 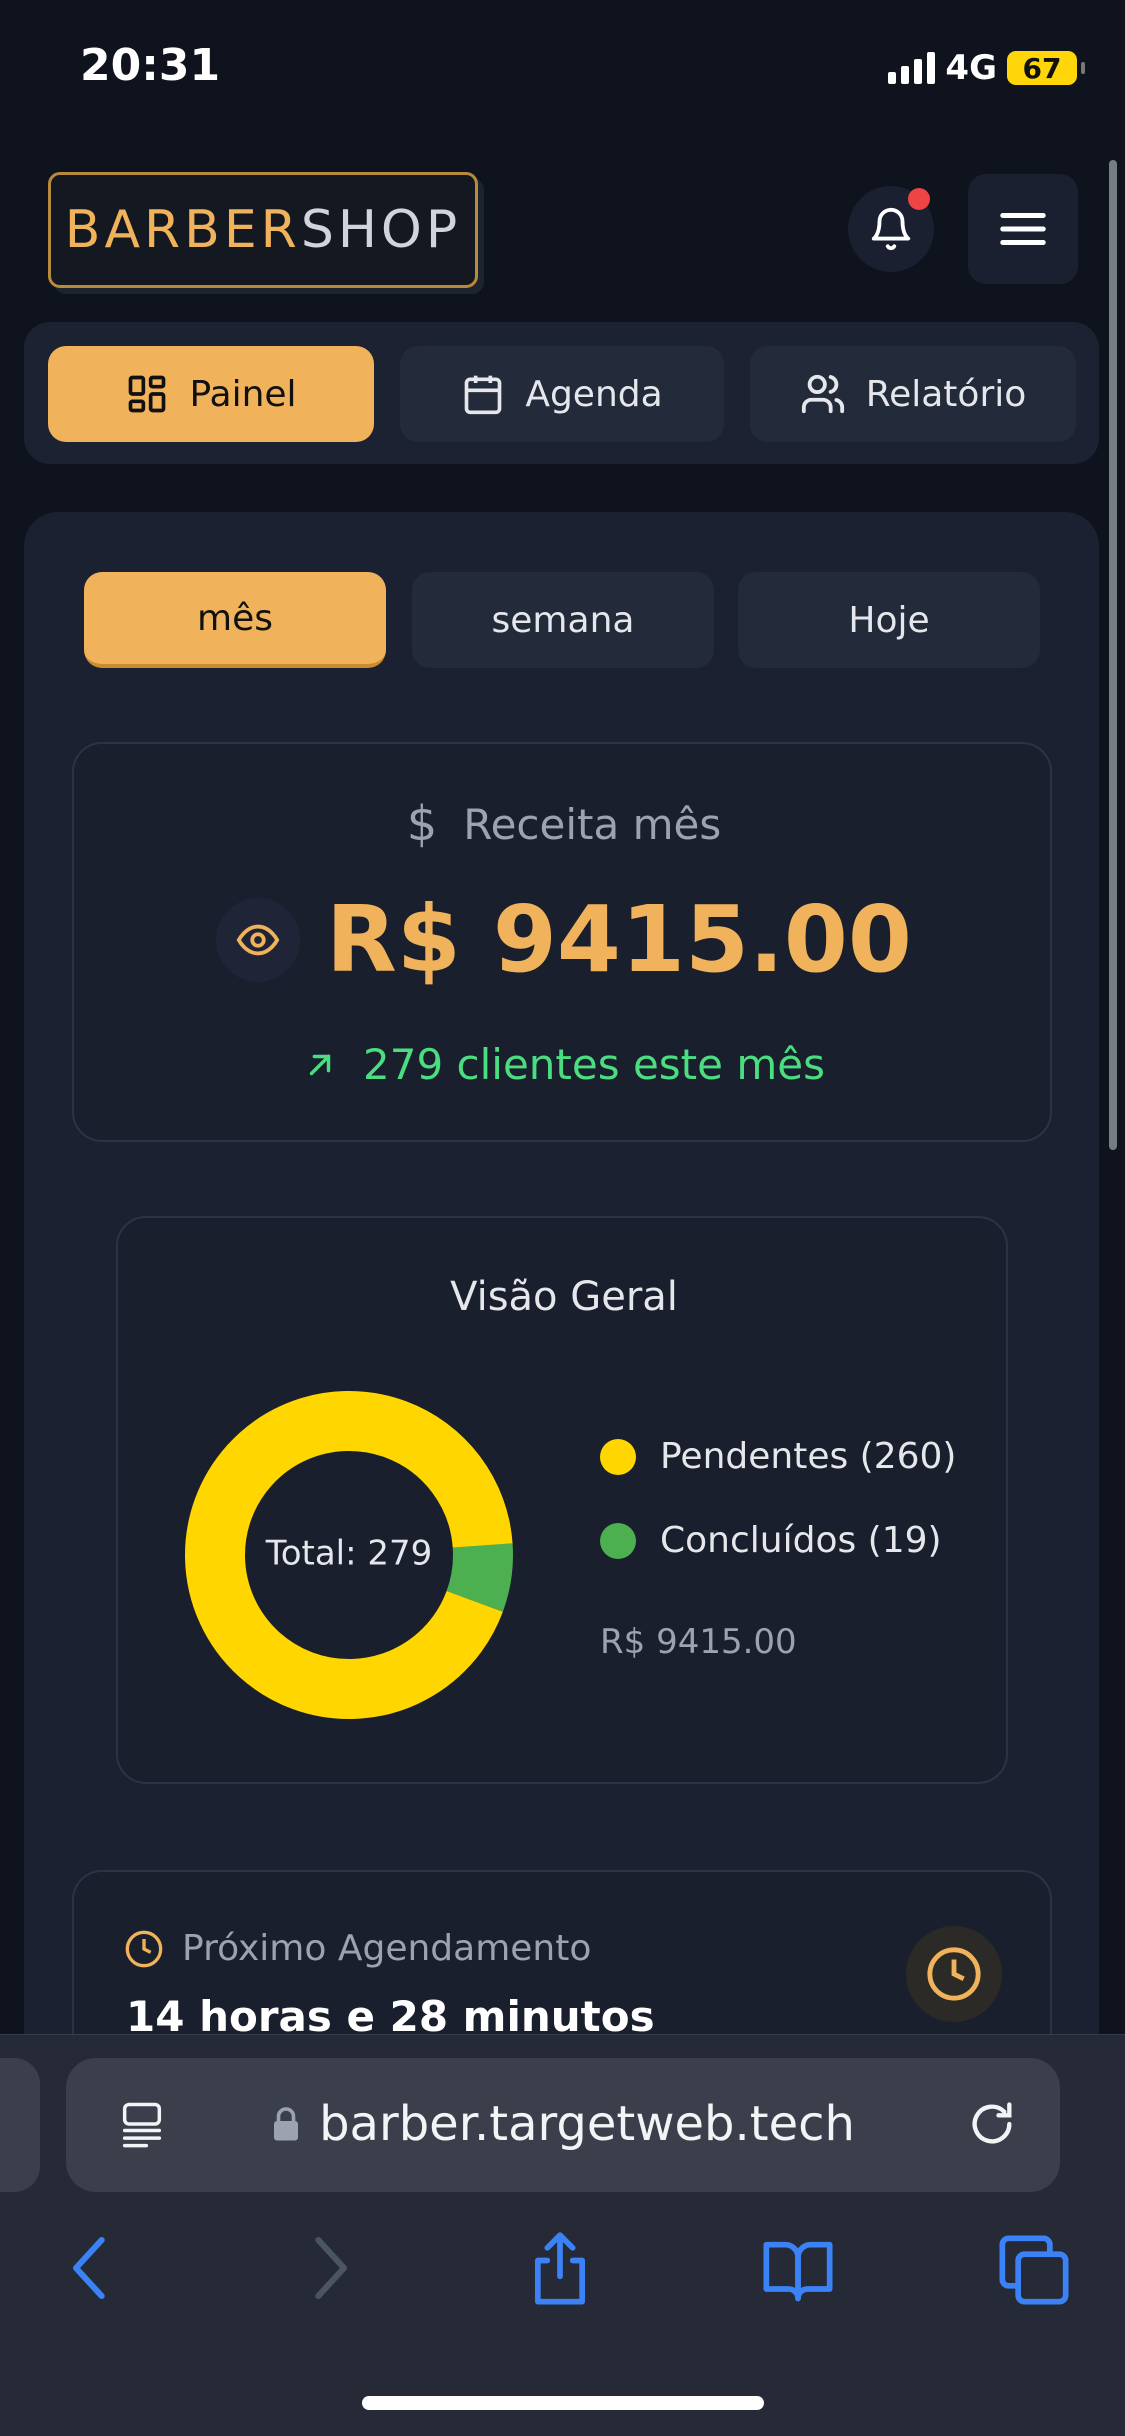 I want to click on revenue-amount: R$ 9415.00, so click(x=619, y=939).